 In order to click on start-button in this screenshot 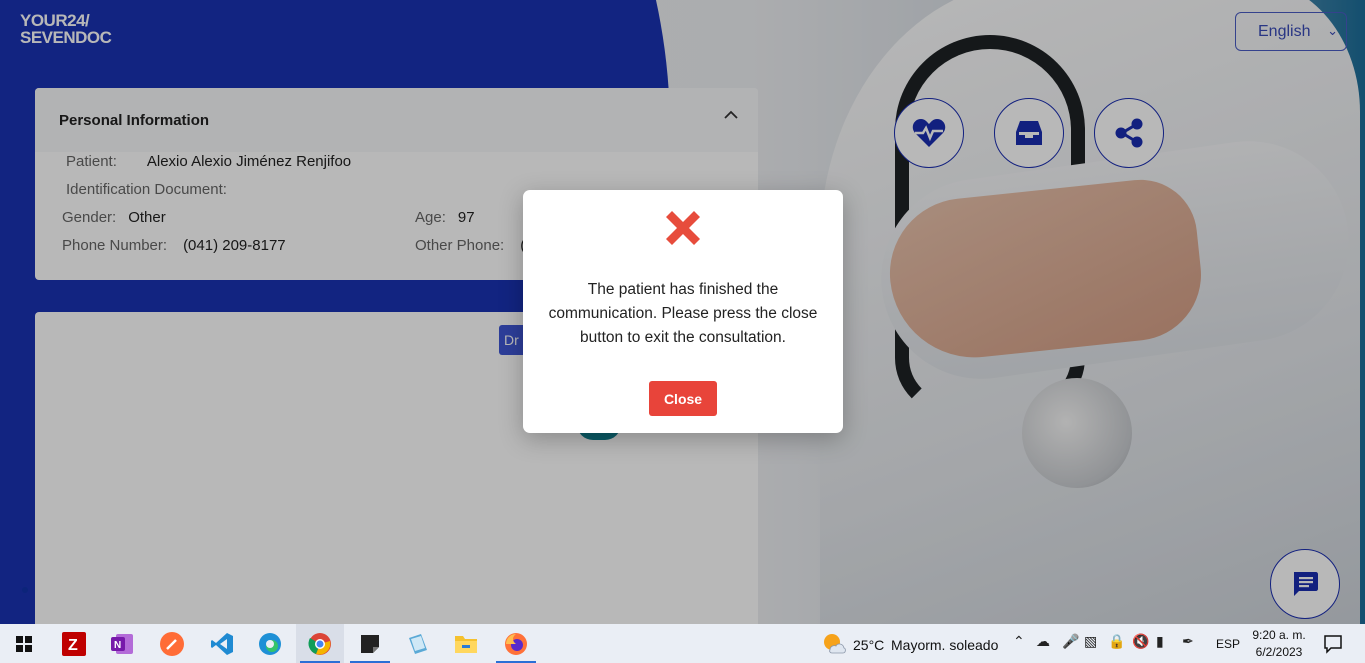, I will do `click(24, 643)`.